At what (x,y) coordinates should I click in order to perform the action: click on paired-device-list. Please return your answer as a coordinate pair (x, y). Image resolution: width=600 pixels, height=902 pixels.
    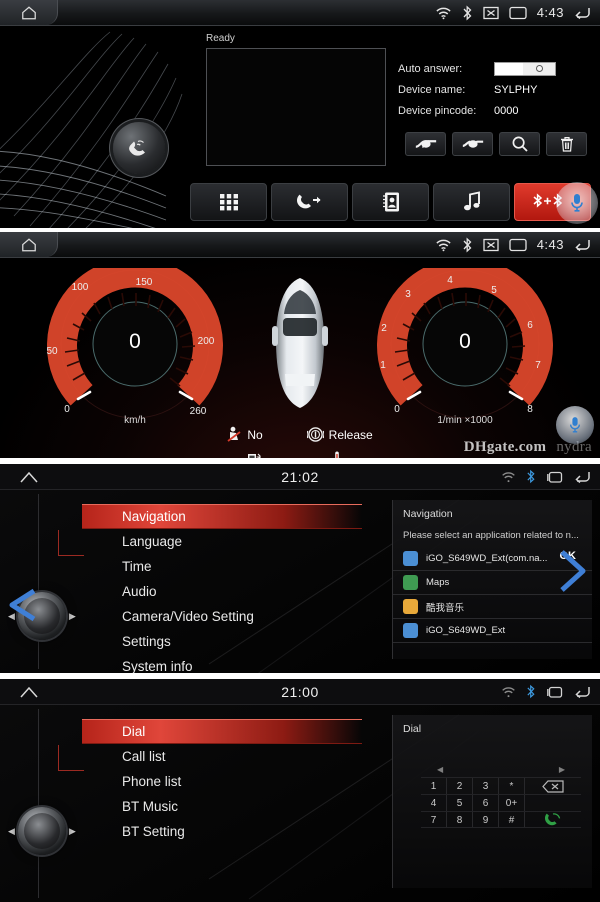
    Looking at the image, I should click on (296, 107).